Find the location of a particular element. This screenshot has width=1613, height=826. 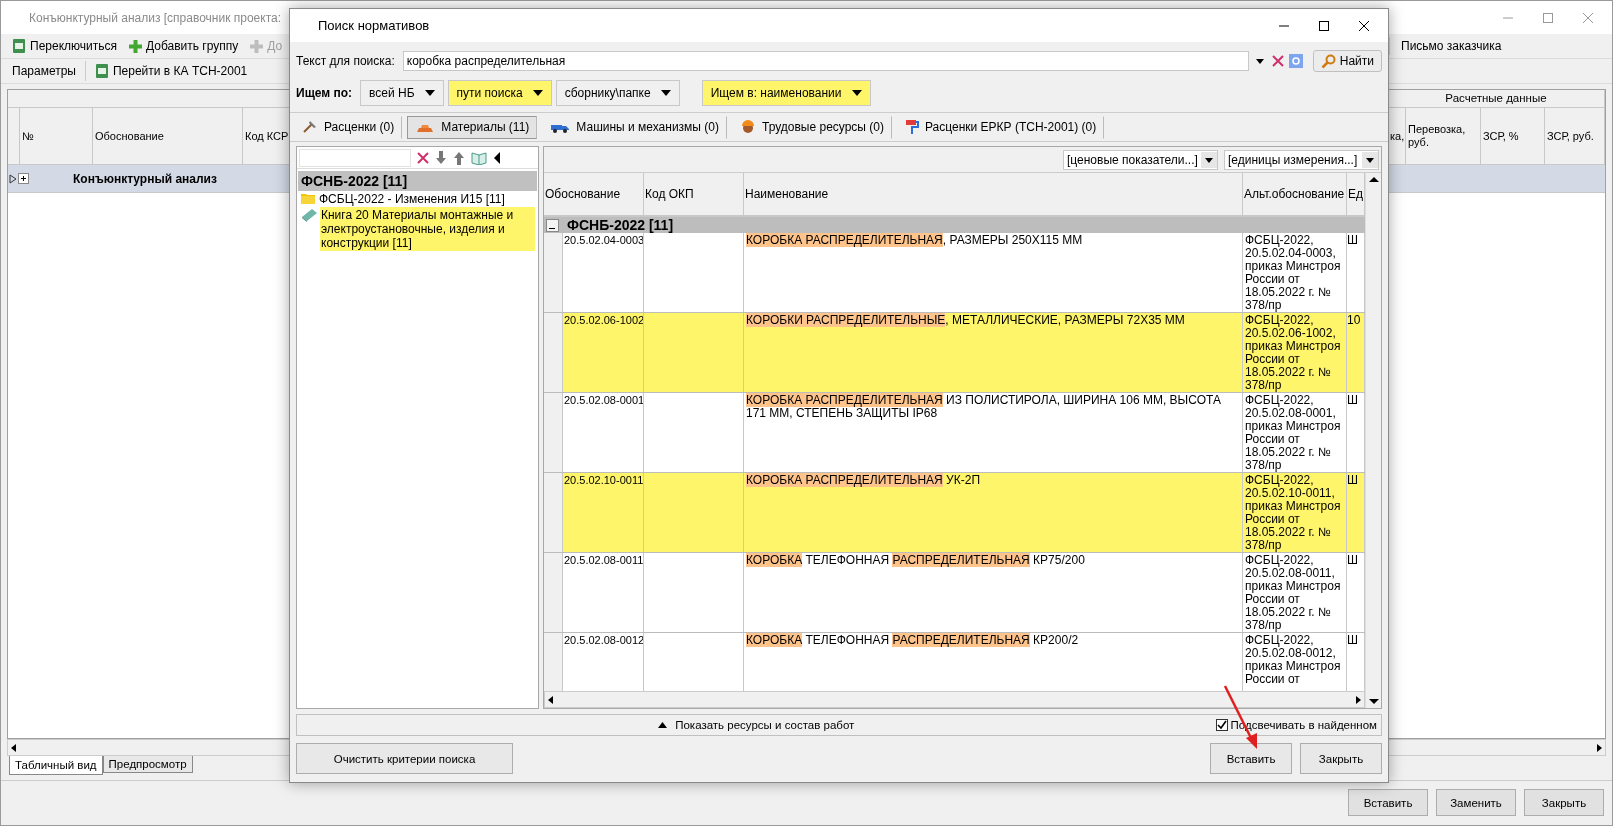

result-row: 20.5.02.06-1002 КОРОБКИ РАСПРЕДЕЛИТЕЛЬНЫЕ, МЕТАЛЛИЧЕСКИЕ, РАЗМЕРЫ 72Х35 ММ ФСБЦ-2022, 20.5.02.06-1002, приказ Минстроя России от 18.05.2022 г. № 378/пр 10 is located at coordinates (954, 353).